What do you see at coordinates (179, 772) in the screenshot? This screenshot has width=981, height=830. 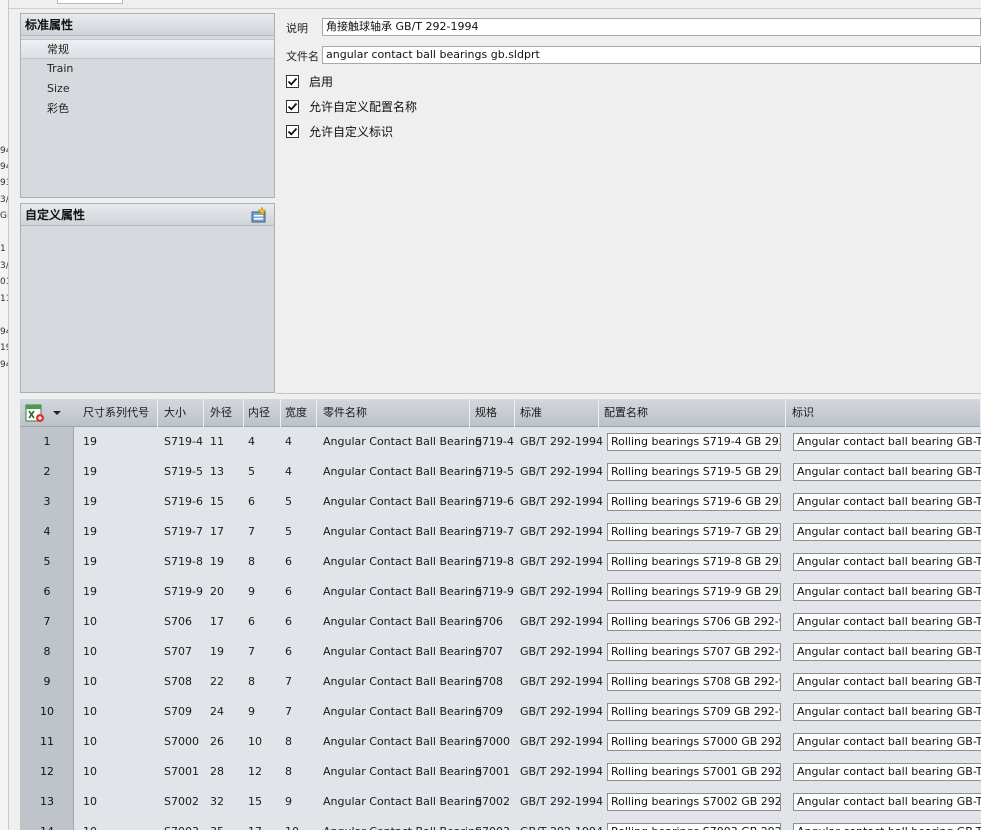 I see `cell-size: S7001` at bounding box center [179, 772].